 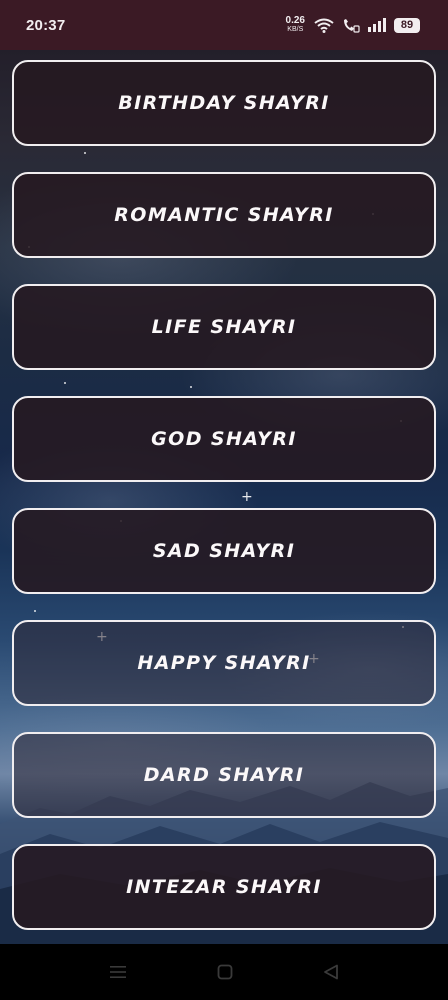 I want to click on sad-shayri-button: SAD SHAYRI, so click(x=224, y=551).